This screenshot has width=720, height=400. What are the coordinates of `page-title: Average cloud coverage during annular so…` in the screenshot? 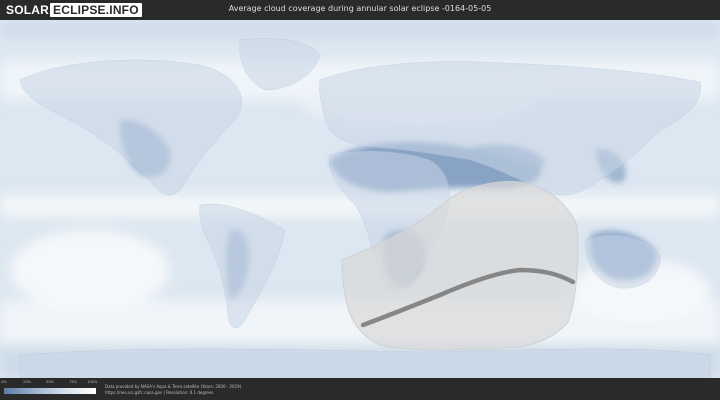 It's located at (360, 8).